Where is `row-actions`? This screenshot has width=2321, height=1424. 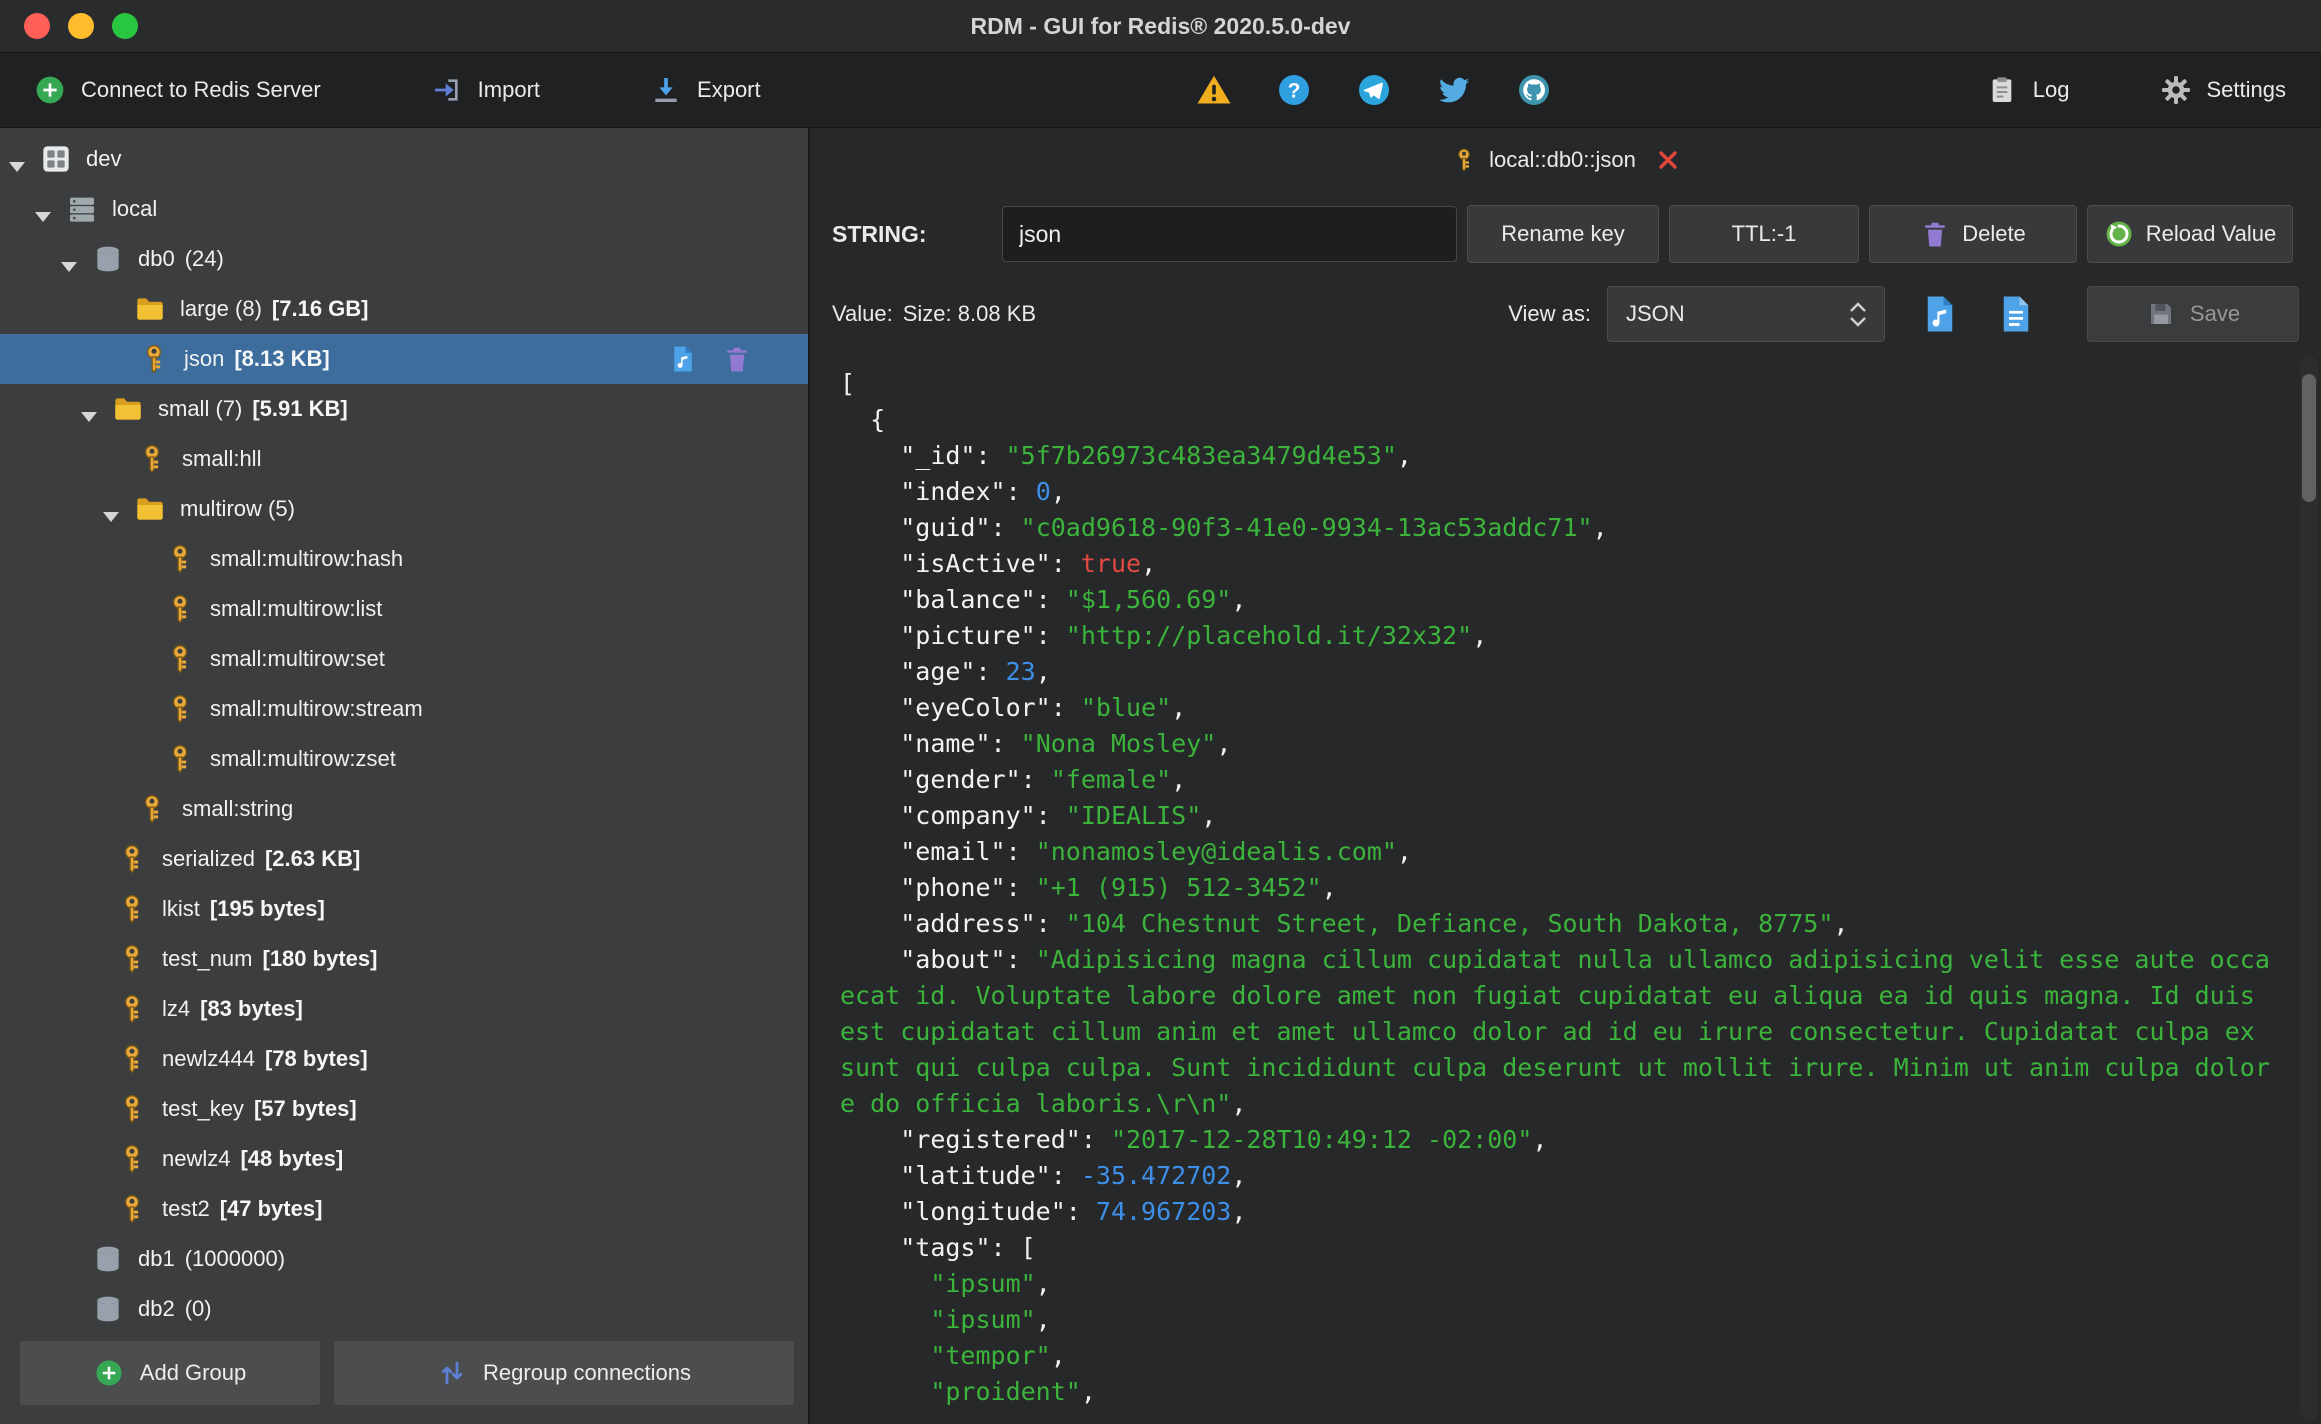
row-actions is located at coordinates (710, 359).